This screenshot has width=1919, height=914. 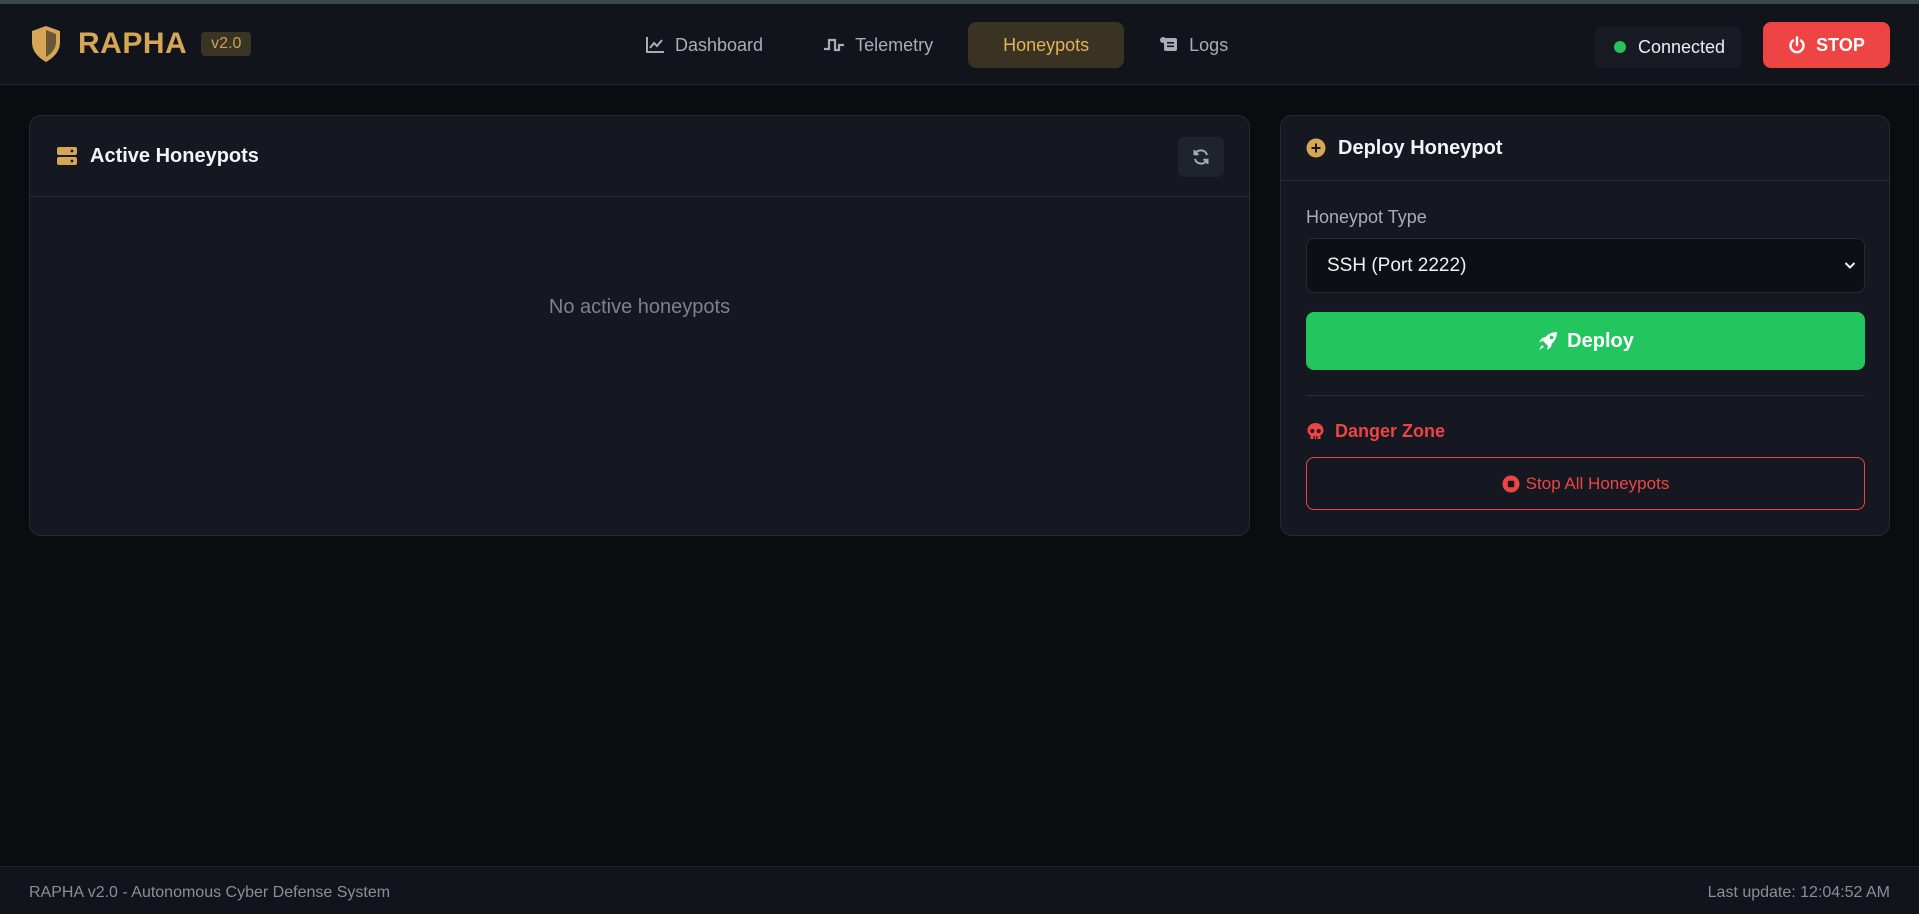 I want to click on chevron-down-icon, so click(x=1850, y=265).